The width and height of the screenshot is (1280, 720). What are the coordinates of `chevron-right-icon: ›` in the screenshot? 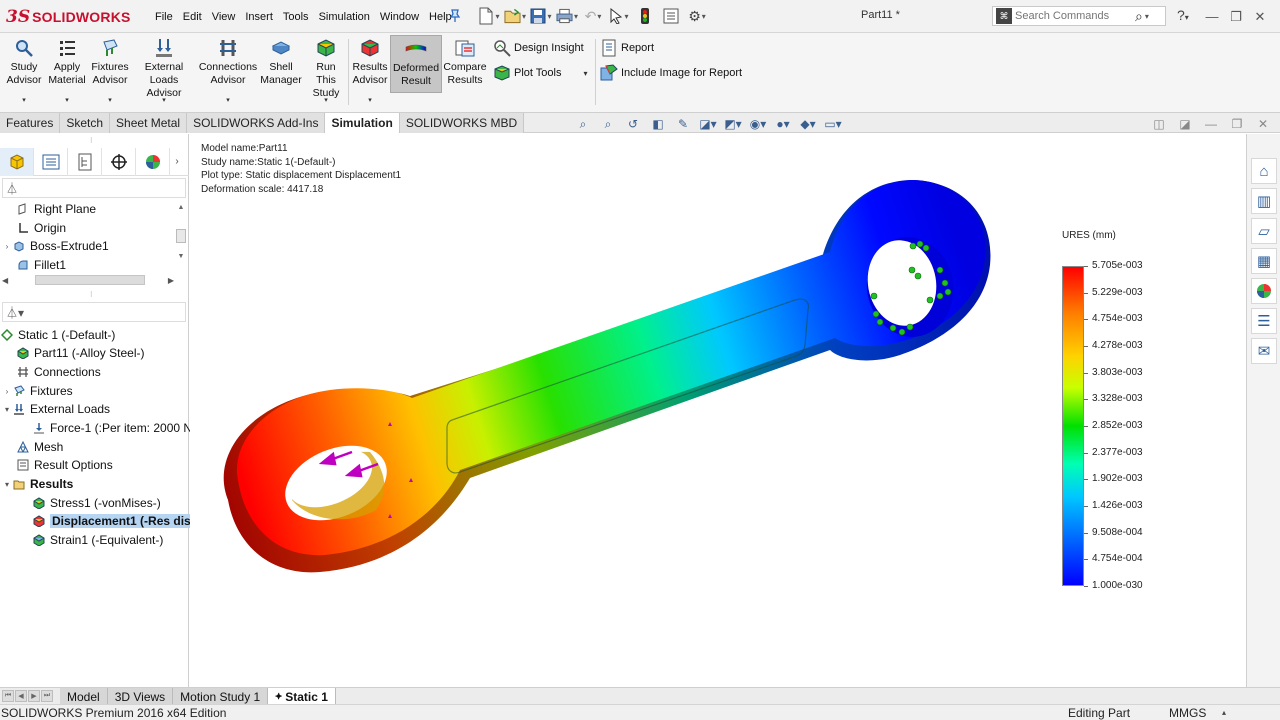 It's located at (177, 161).